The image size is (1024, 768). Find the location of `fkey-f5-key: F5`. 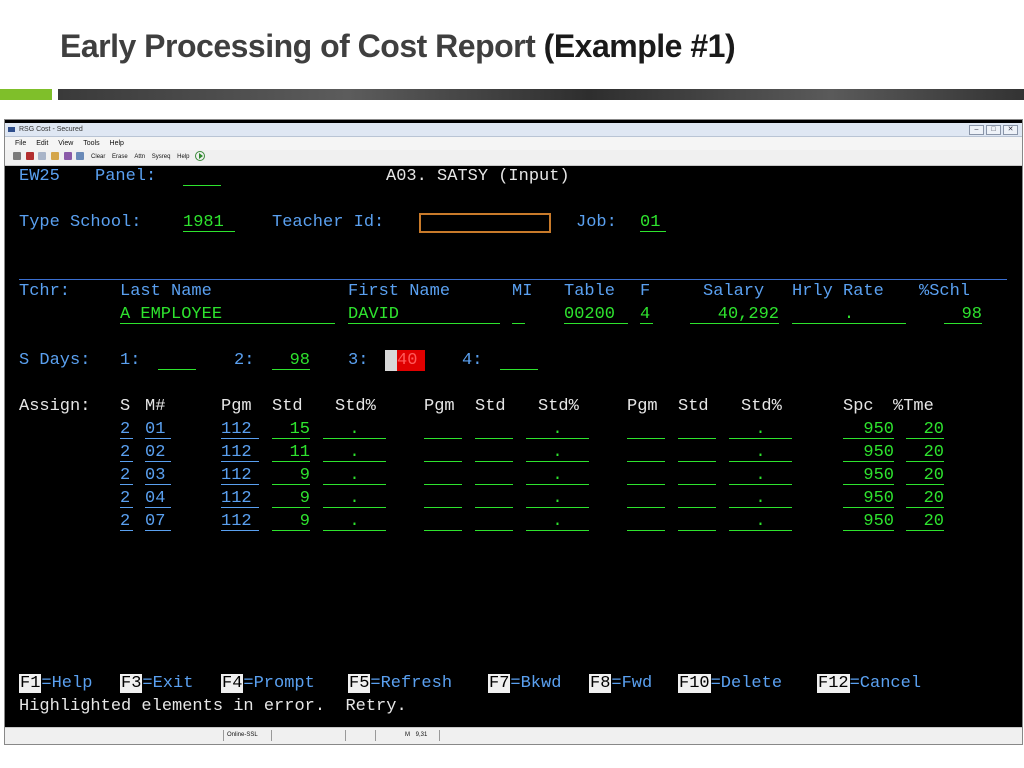

fkey-f5-key: F5 is located at coordinates (359, 683).